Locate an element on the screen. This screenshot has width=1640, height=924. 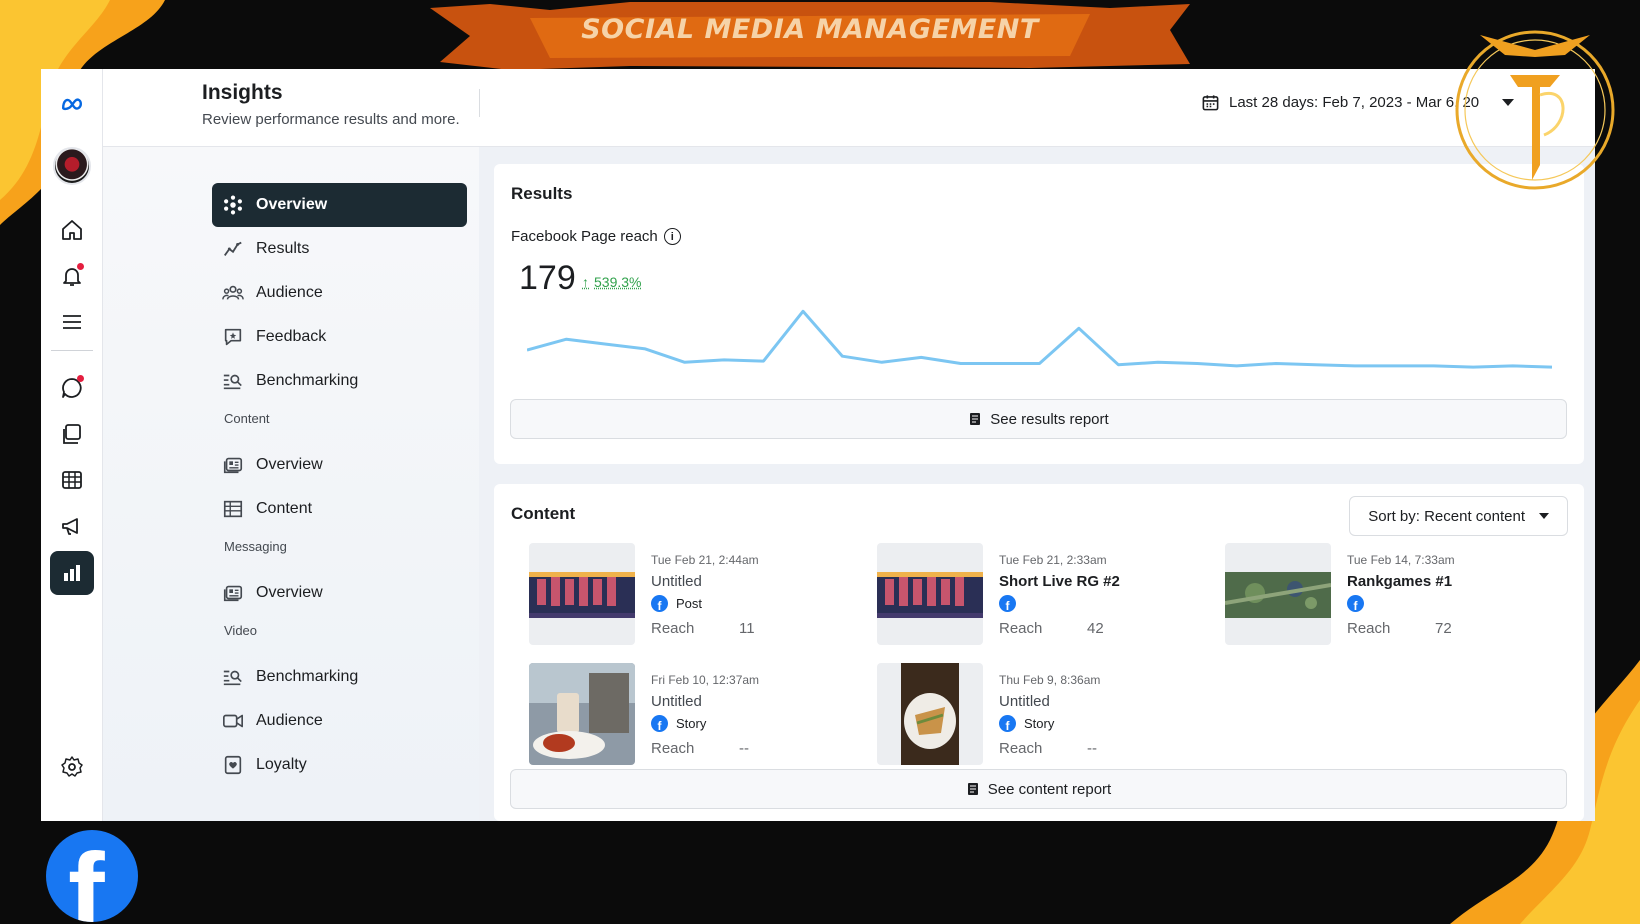
brand-logo-emblem is located at coordinates (1535, 110).